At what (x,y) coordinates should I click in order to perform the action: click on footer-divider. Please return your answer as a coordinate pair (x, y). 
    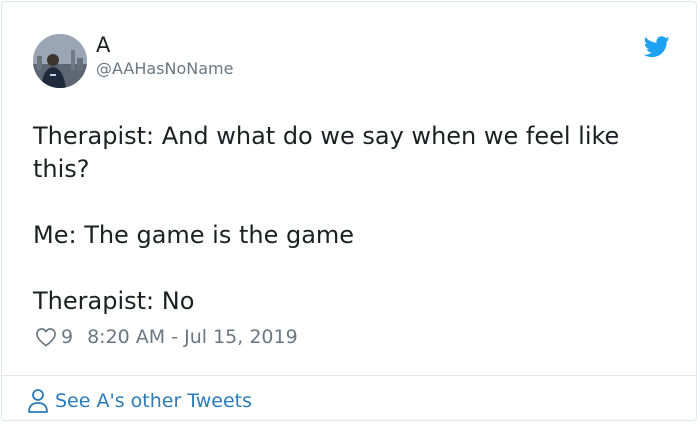
    Looking at the image, I should click on (349, 375).